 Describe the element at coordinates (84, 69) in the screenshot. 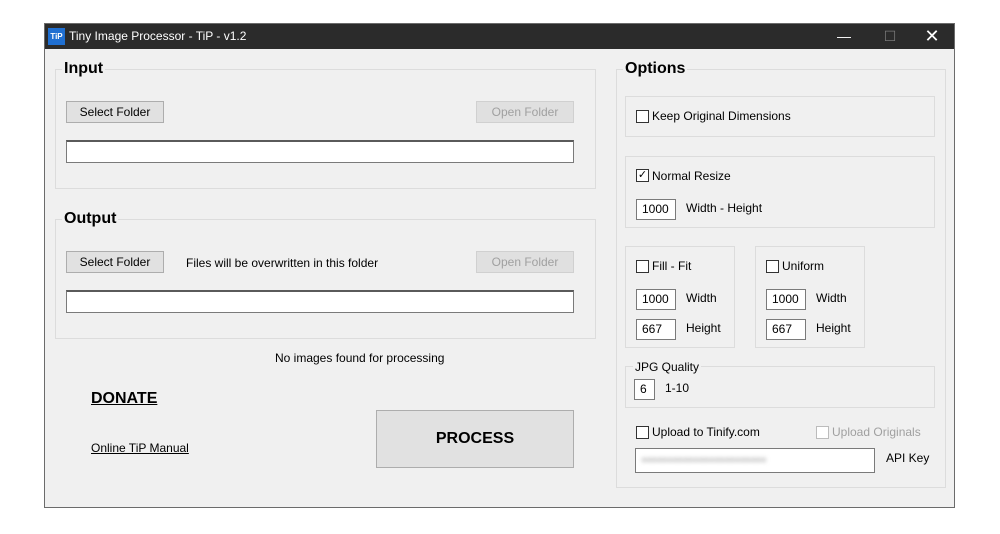

I see `input-group-title: Input` at that location.